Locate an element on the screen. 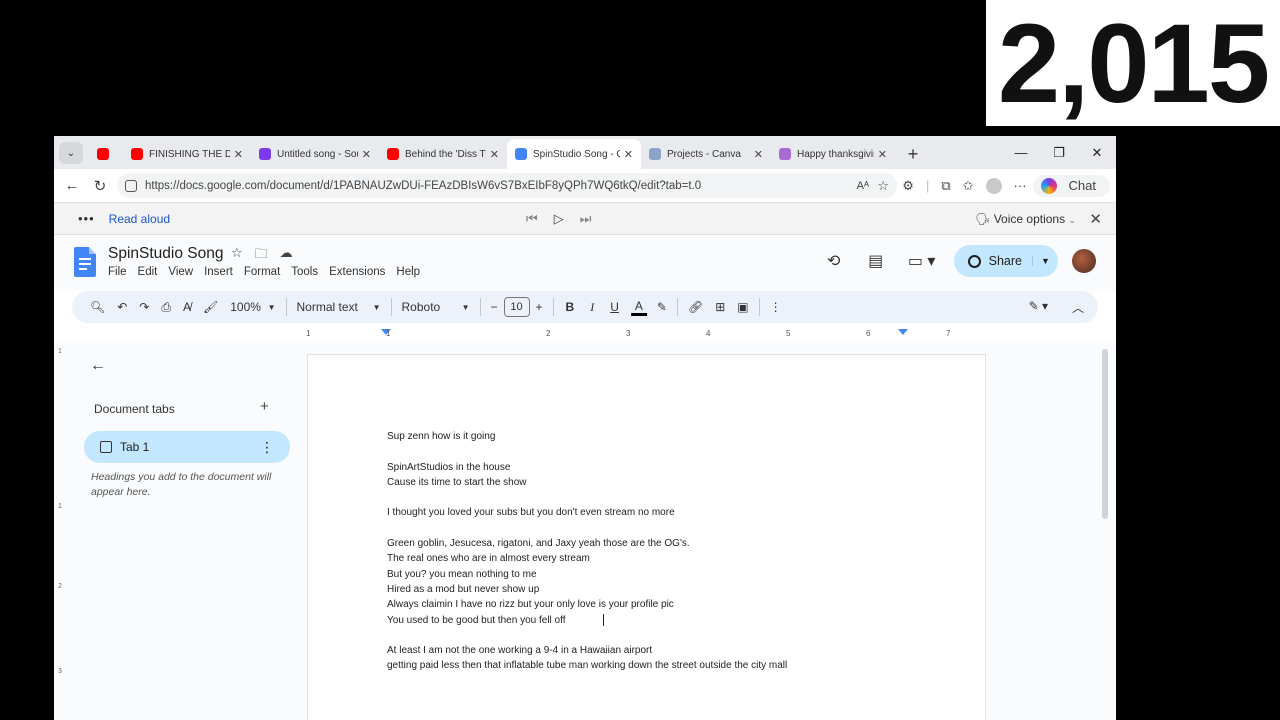 Image resolution: width=1280 pixels, height=720 pixels. spellcheck-icon: A̸ is located at coordinates (187, 307).